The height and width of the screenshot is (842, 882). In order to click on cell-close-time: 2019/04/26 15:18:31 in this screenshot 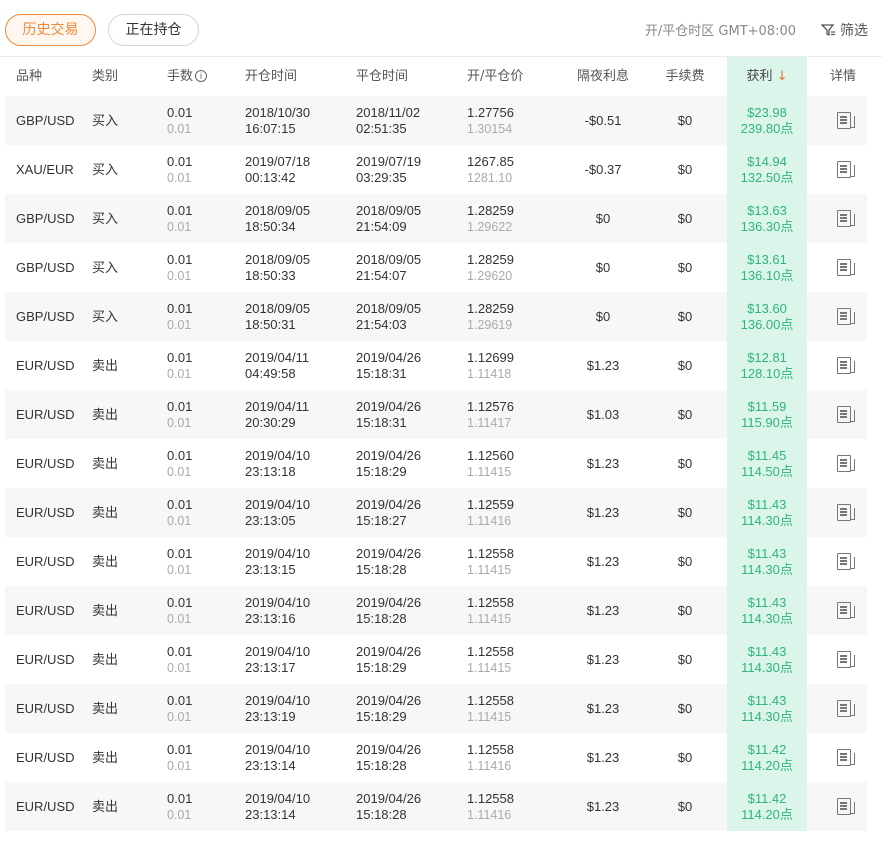, I will do `click(388, 414)`.